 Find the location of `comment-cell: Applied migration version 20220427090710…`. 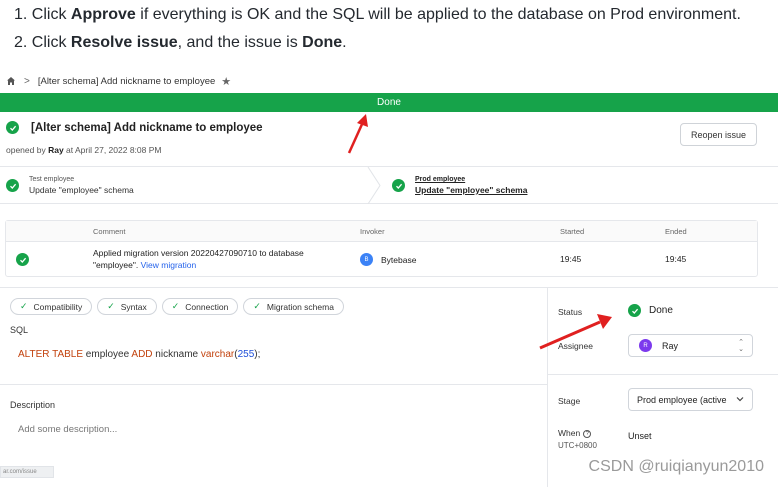

comment-cell: Applied migration version 20220427090710… is located at coordinates (198, 259).